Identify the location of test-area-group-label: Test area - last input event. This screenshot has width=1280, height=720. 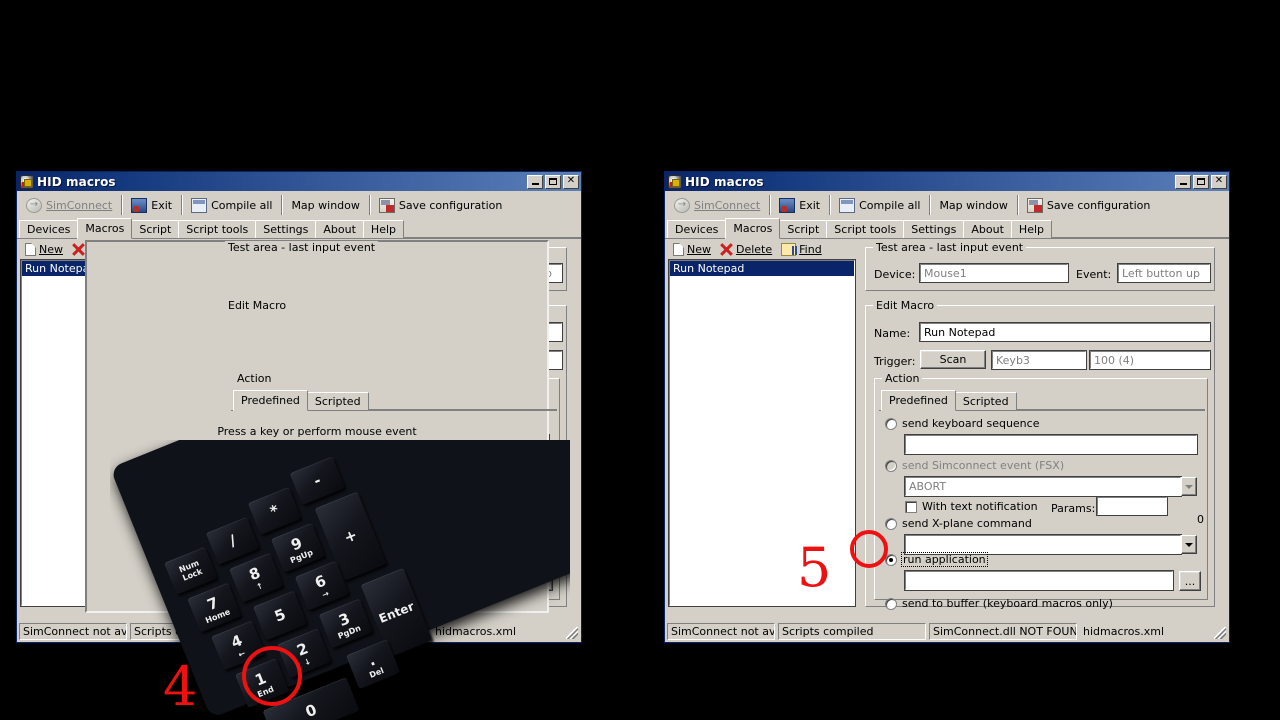
(302, 247).